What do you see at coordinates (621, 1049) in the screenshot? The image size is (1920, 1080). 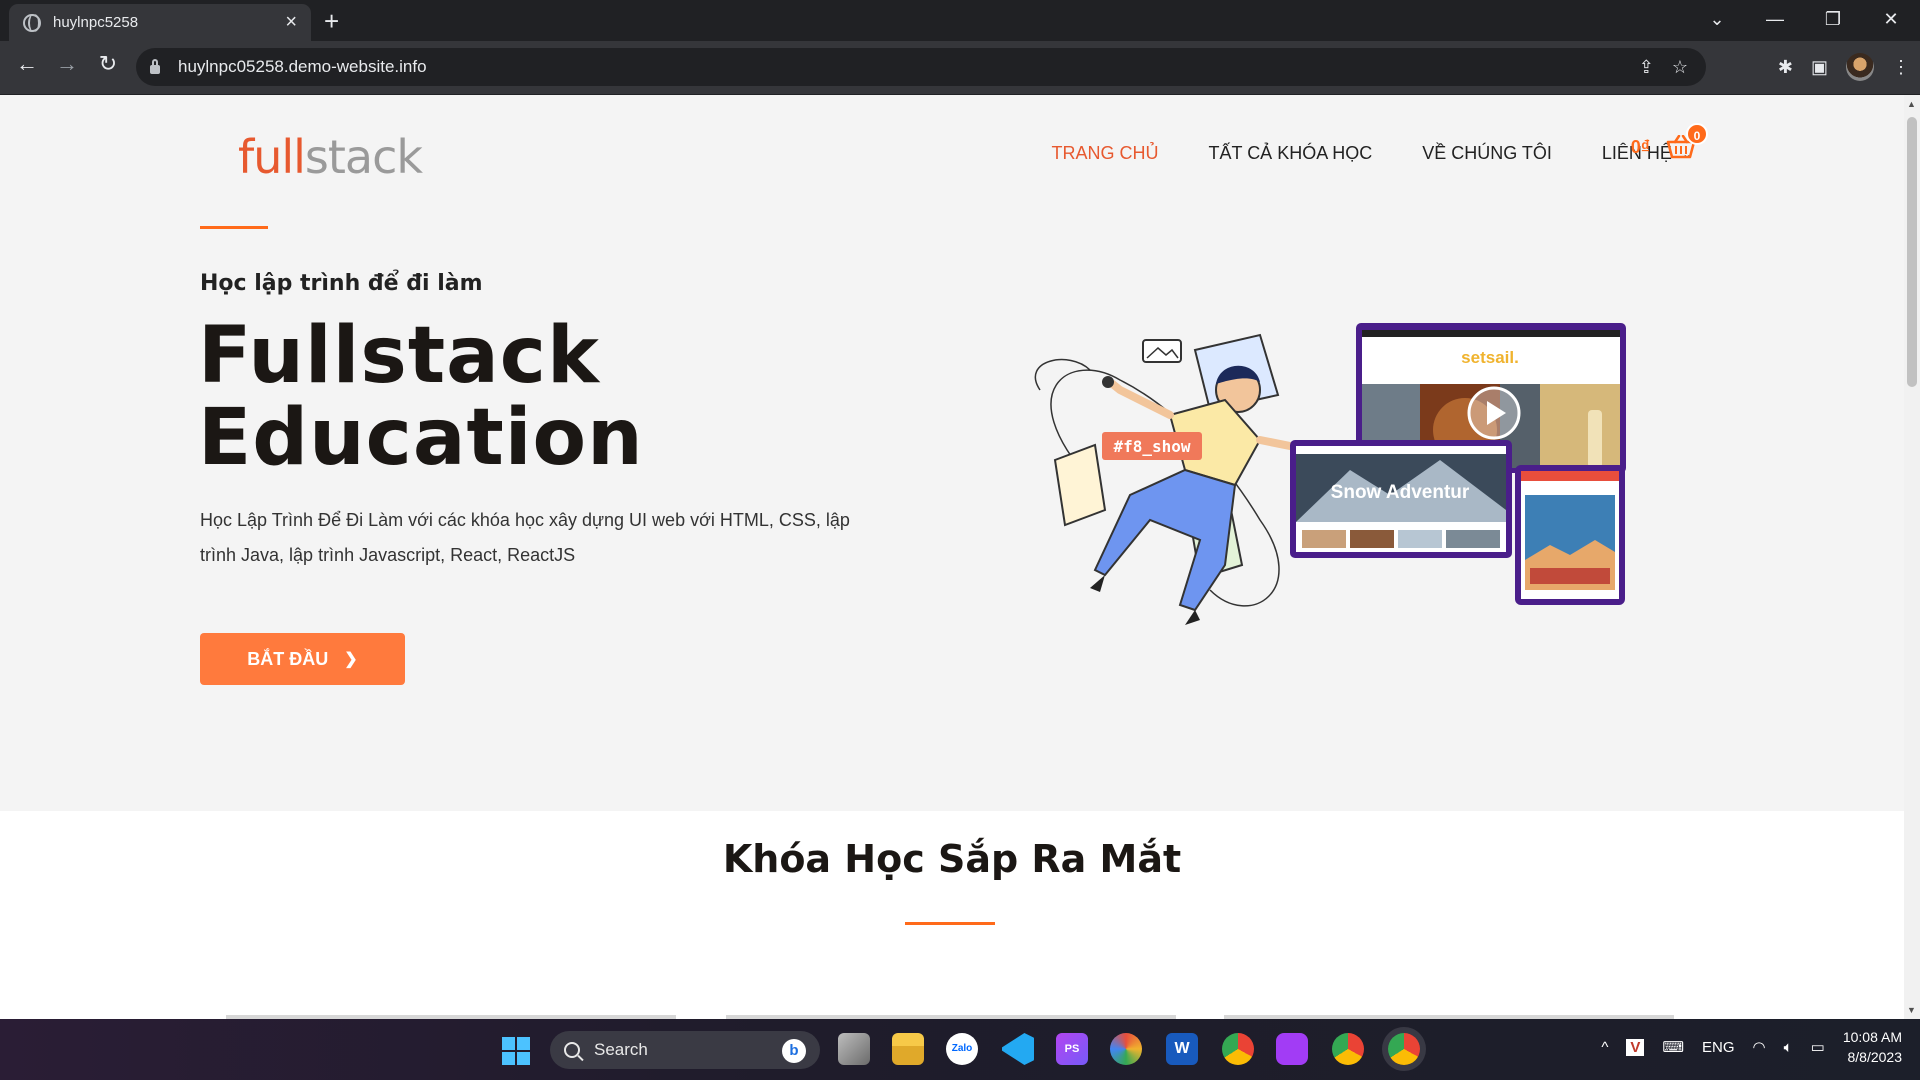 I see `taskbar-search-label: Search` at bounding box center [621, 1049].